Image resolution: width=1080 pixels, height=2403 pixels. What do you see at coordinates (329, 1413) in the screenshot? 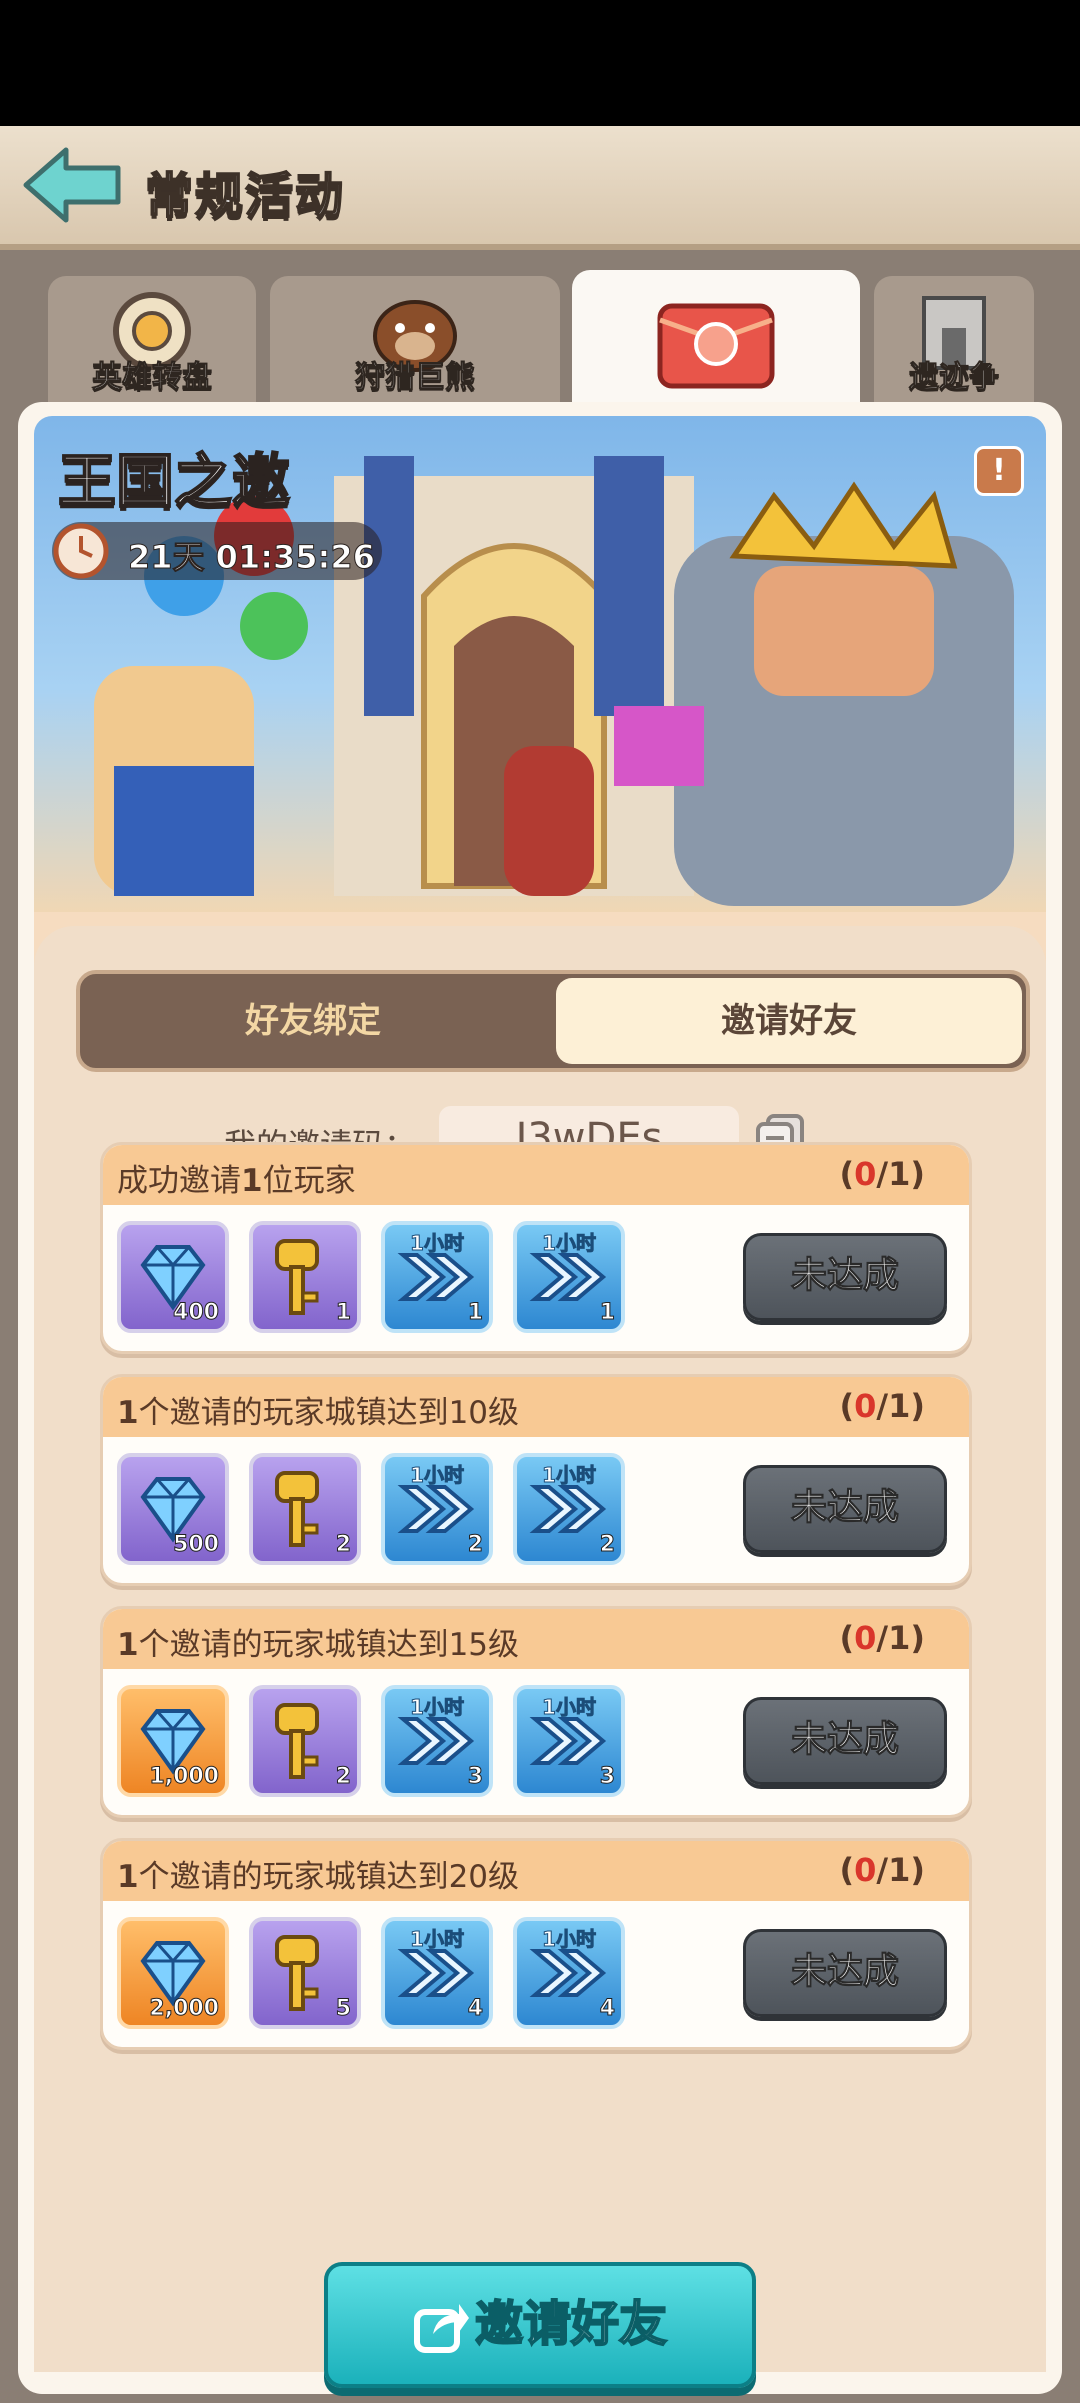
I see `task-title-suffix: 个邀请的玩家城镇达到10级` at bounding box center [329, 1413].